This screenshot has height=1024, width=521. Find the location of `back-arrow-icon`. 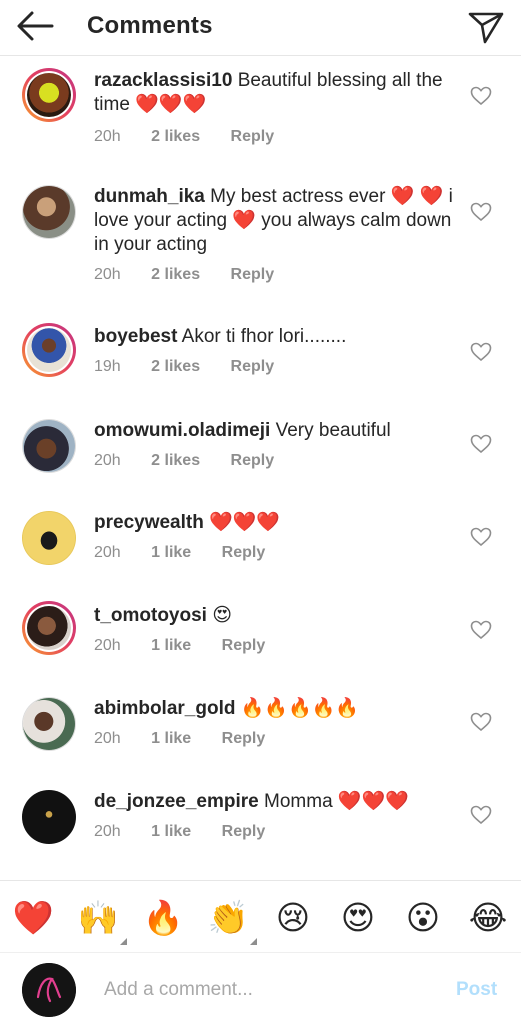

back-arrow-icon is located at coordinates (35, 26).